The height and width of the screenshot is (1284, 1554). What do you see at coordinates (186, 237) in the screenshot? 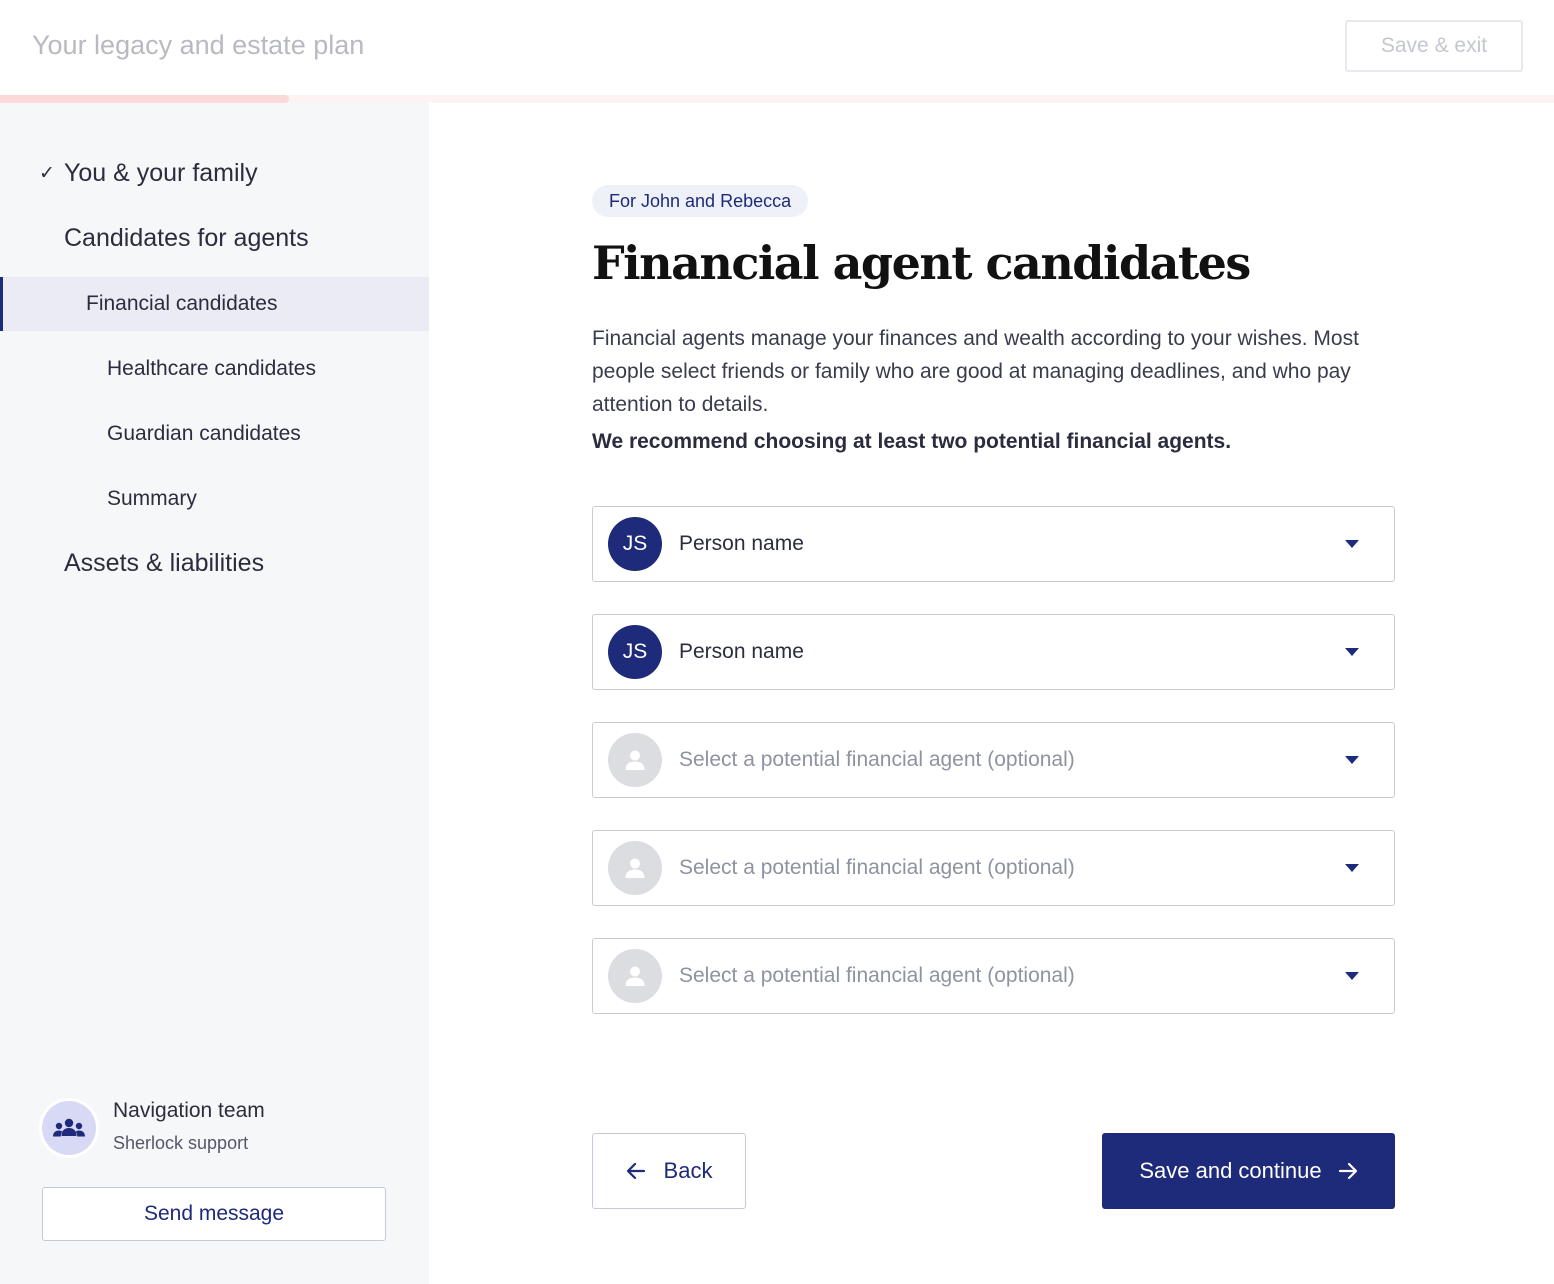
I see `sidebar-item-label: Candidates for agents` at bounding box center [186, 237].